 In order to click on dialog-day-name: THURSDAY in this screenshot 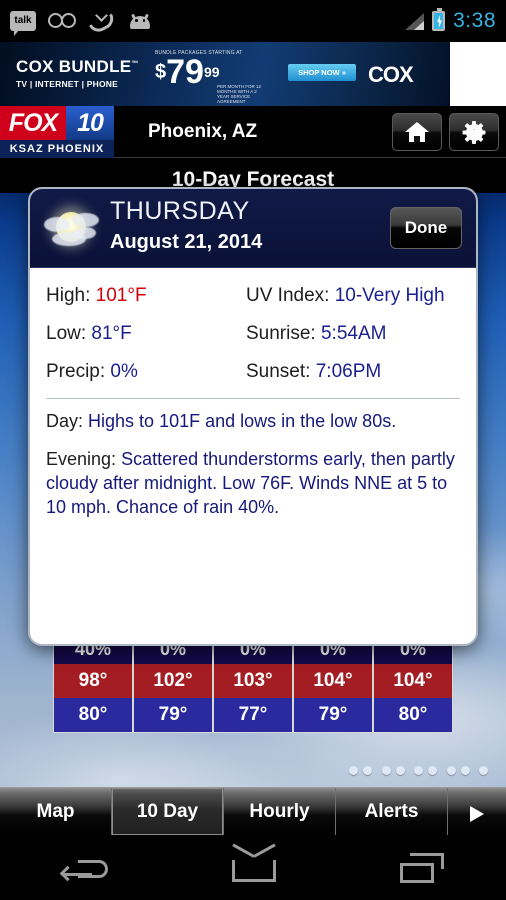, I will do `click(180, 211)`.